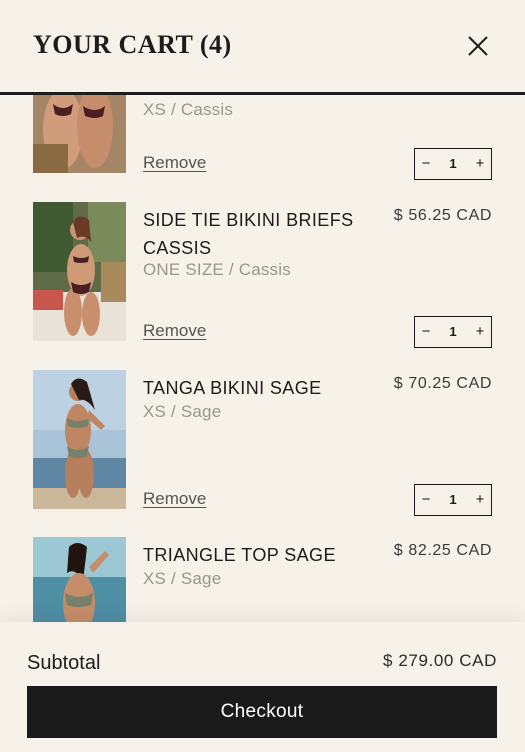  What do you see at coordinates (217, 269) in the screenshot?
I see `item-variant: ONE SIZE / Cassis` at bounding box center [217, 269].